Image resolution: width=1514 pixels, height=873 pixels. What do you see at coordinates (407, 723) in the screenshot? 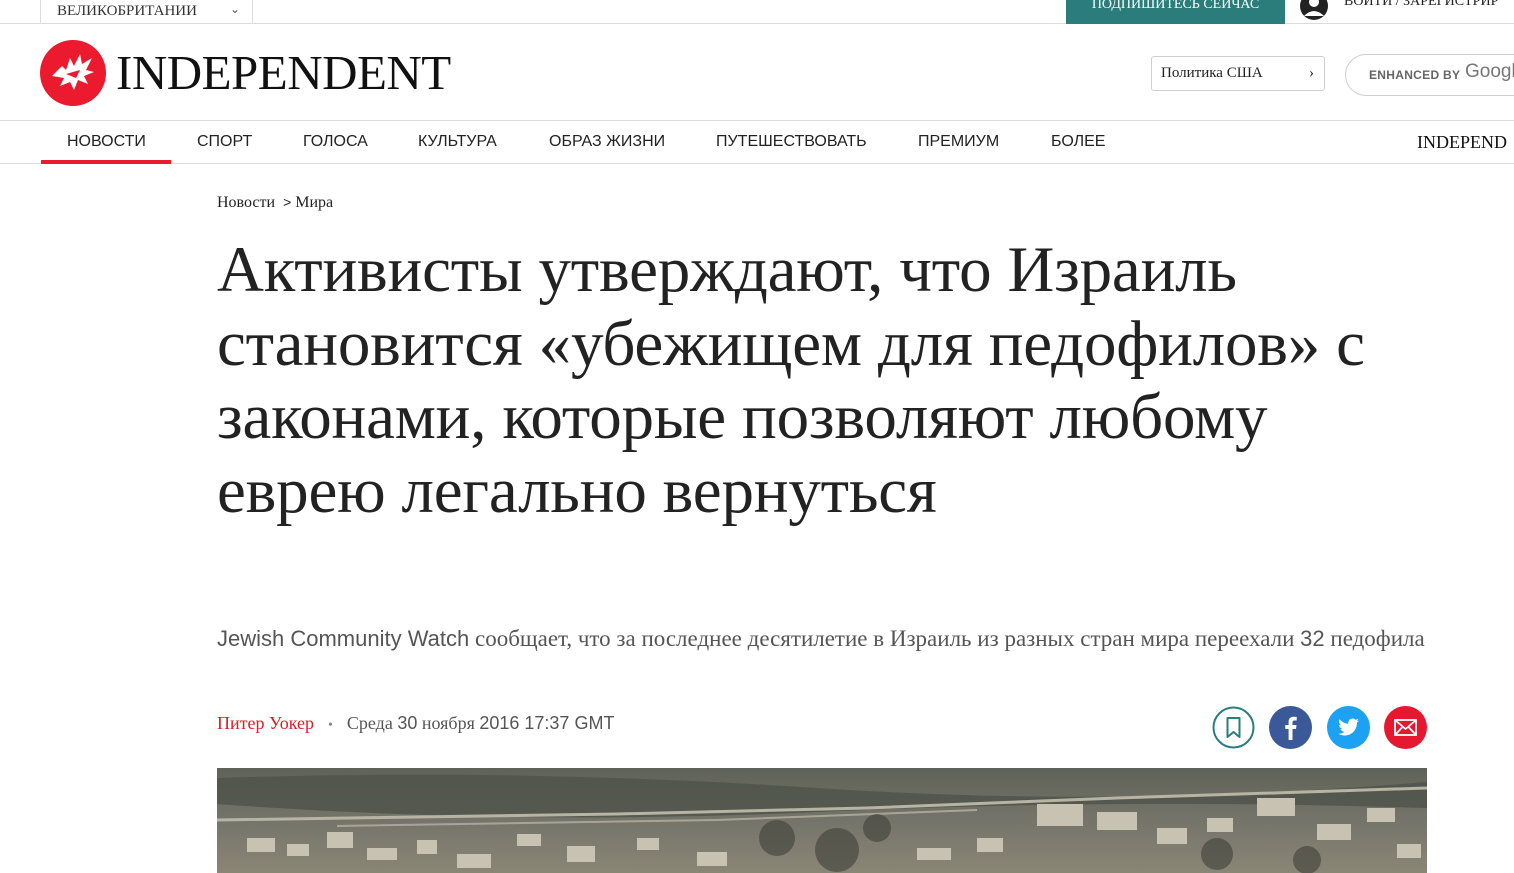
I see `date-day: 30` at bounding box center [407, 723].